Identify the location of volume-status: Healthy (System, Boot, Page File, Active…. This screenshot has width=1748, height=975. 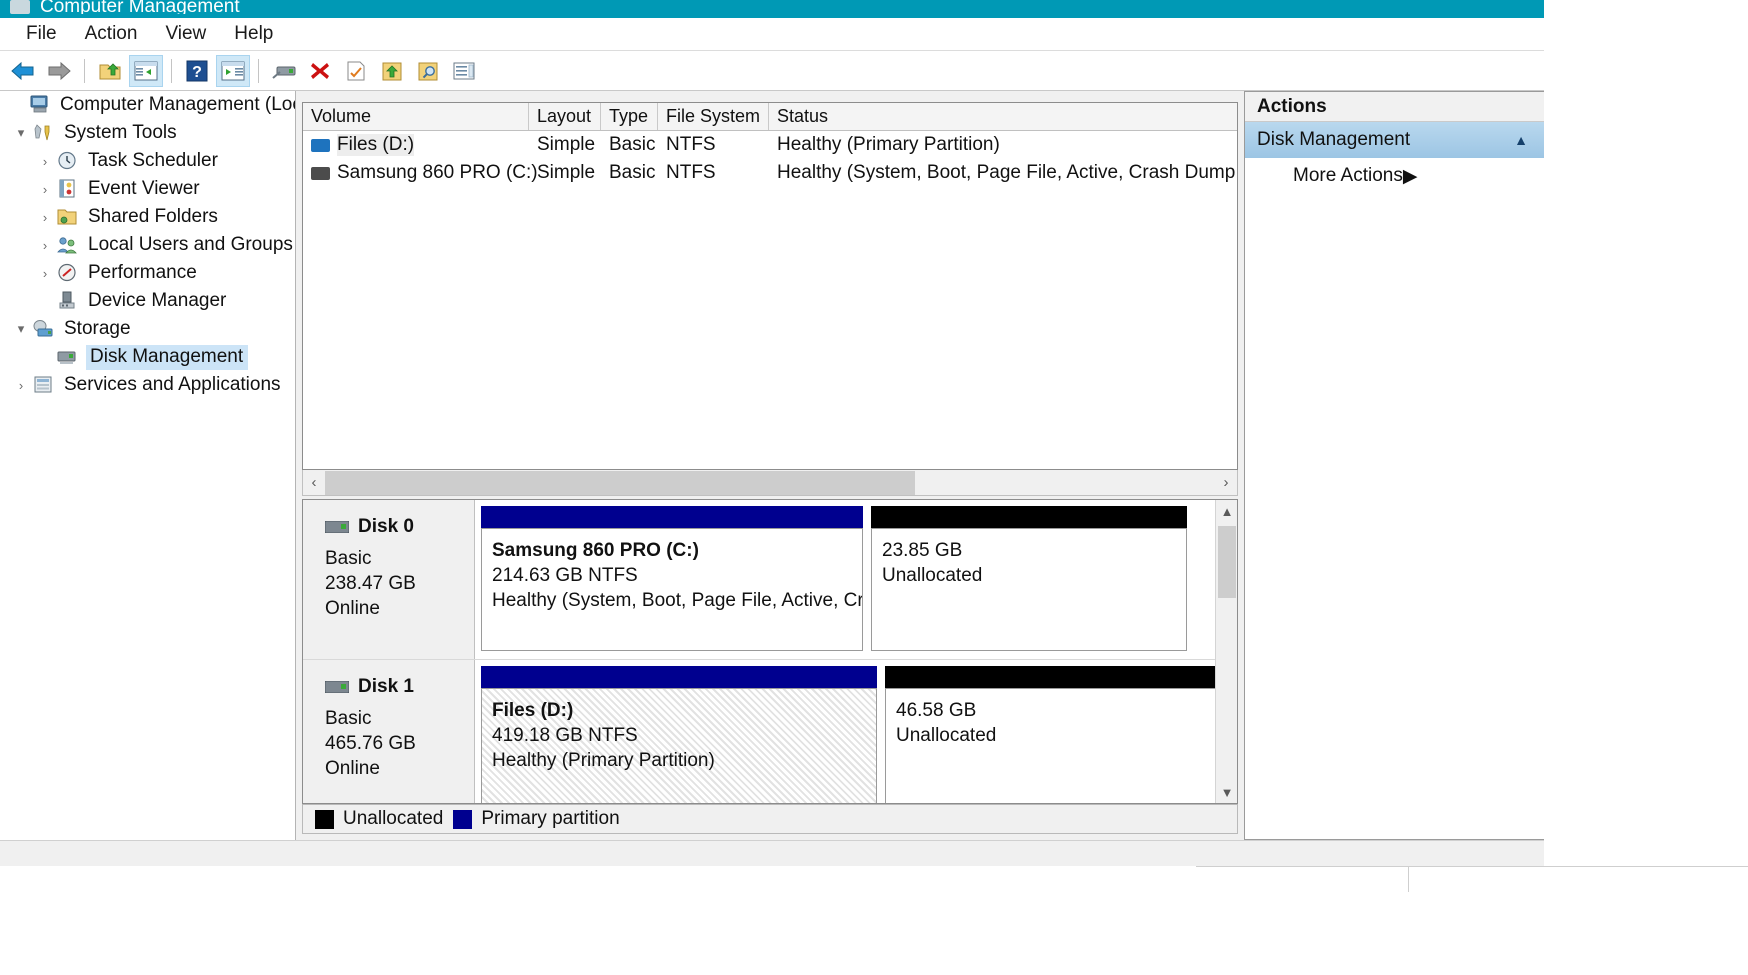
(1007, 172).